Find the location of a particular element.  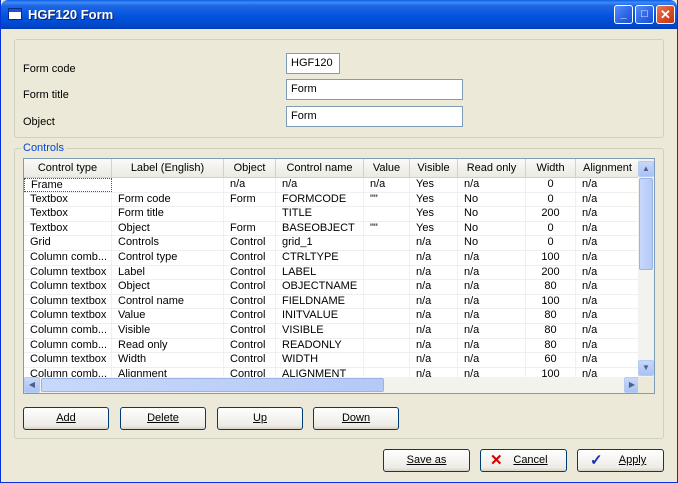

table-cell: Value is located at coordinates (168, 316).